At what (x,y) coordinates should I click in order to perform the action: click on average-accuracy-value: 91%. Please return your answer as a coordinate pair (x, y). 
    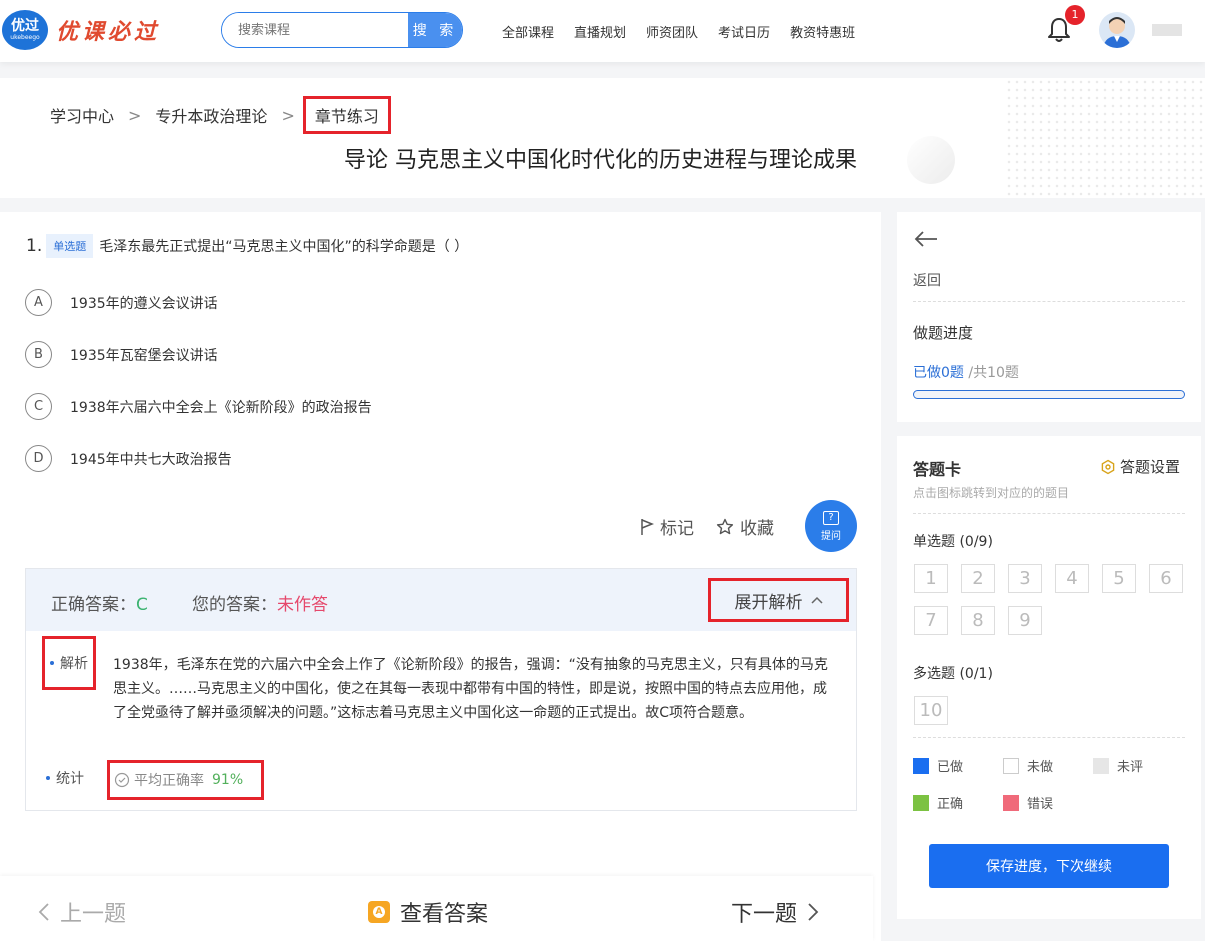
    Looking at the image, I should click on (228, 780).